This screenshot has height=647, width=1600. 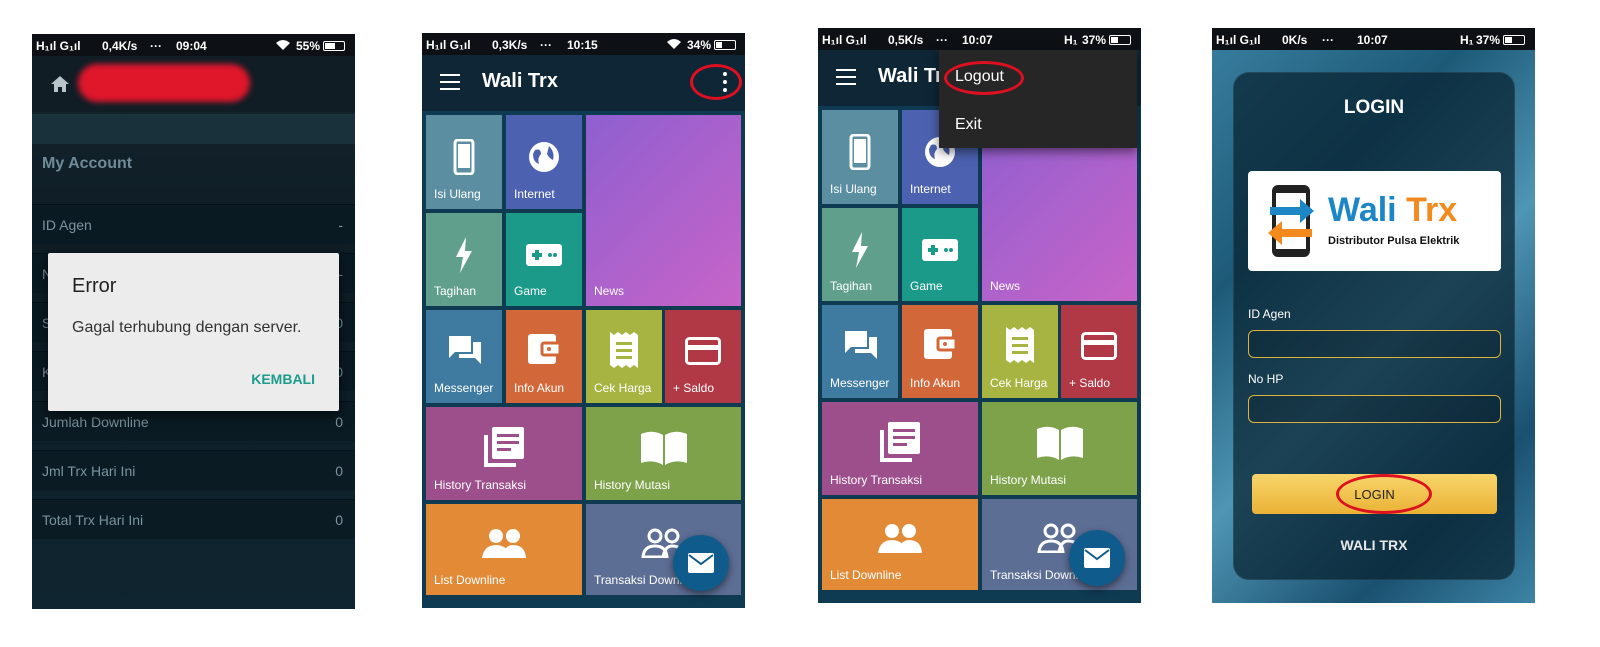 I want to click on account-title: My Account, so click(x=87, y=163).